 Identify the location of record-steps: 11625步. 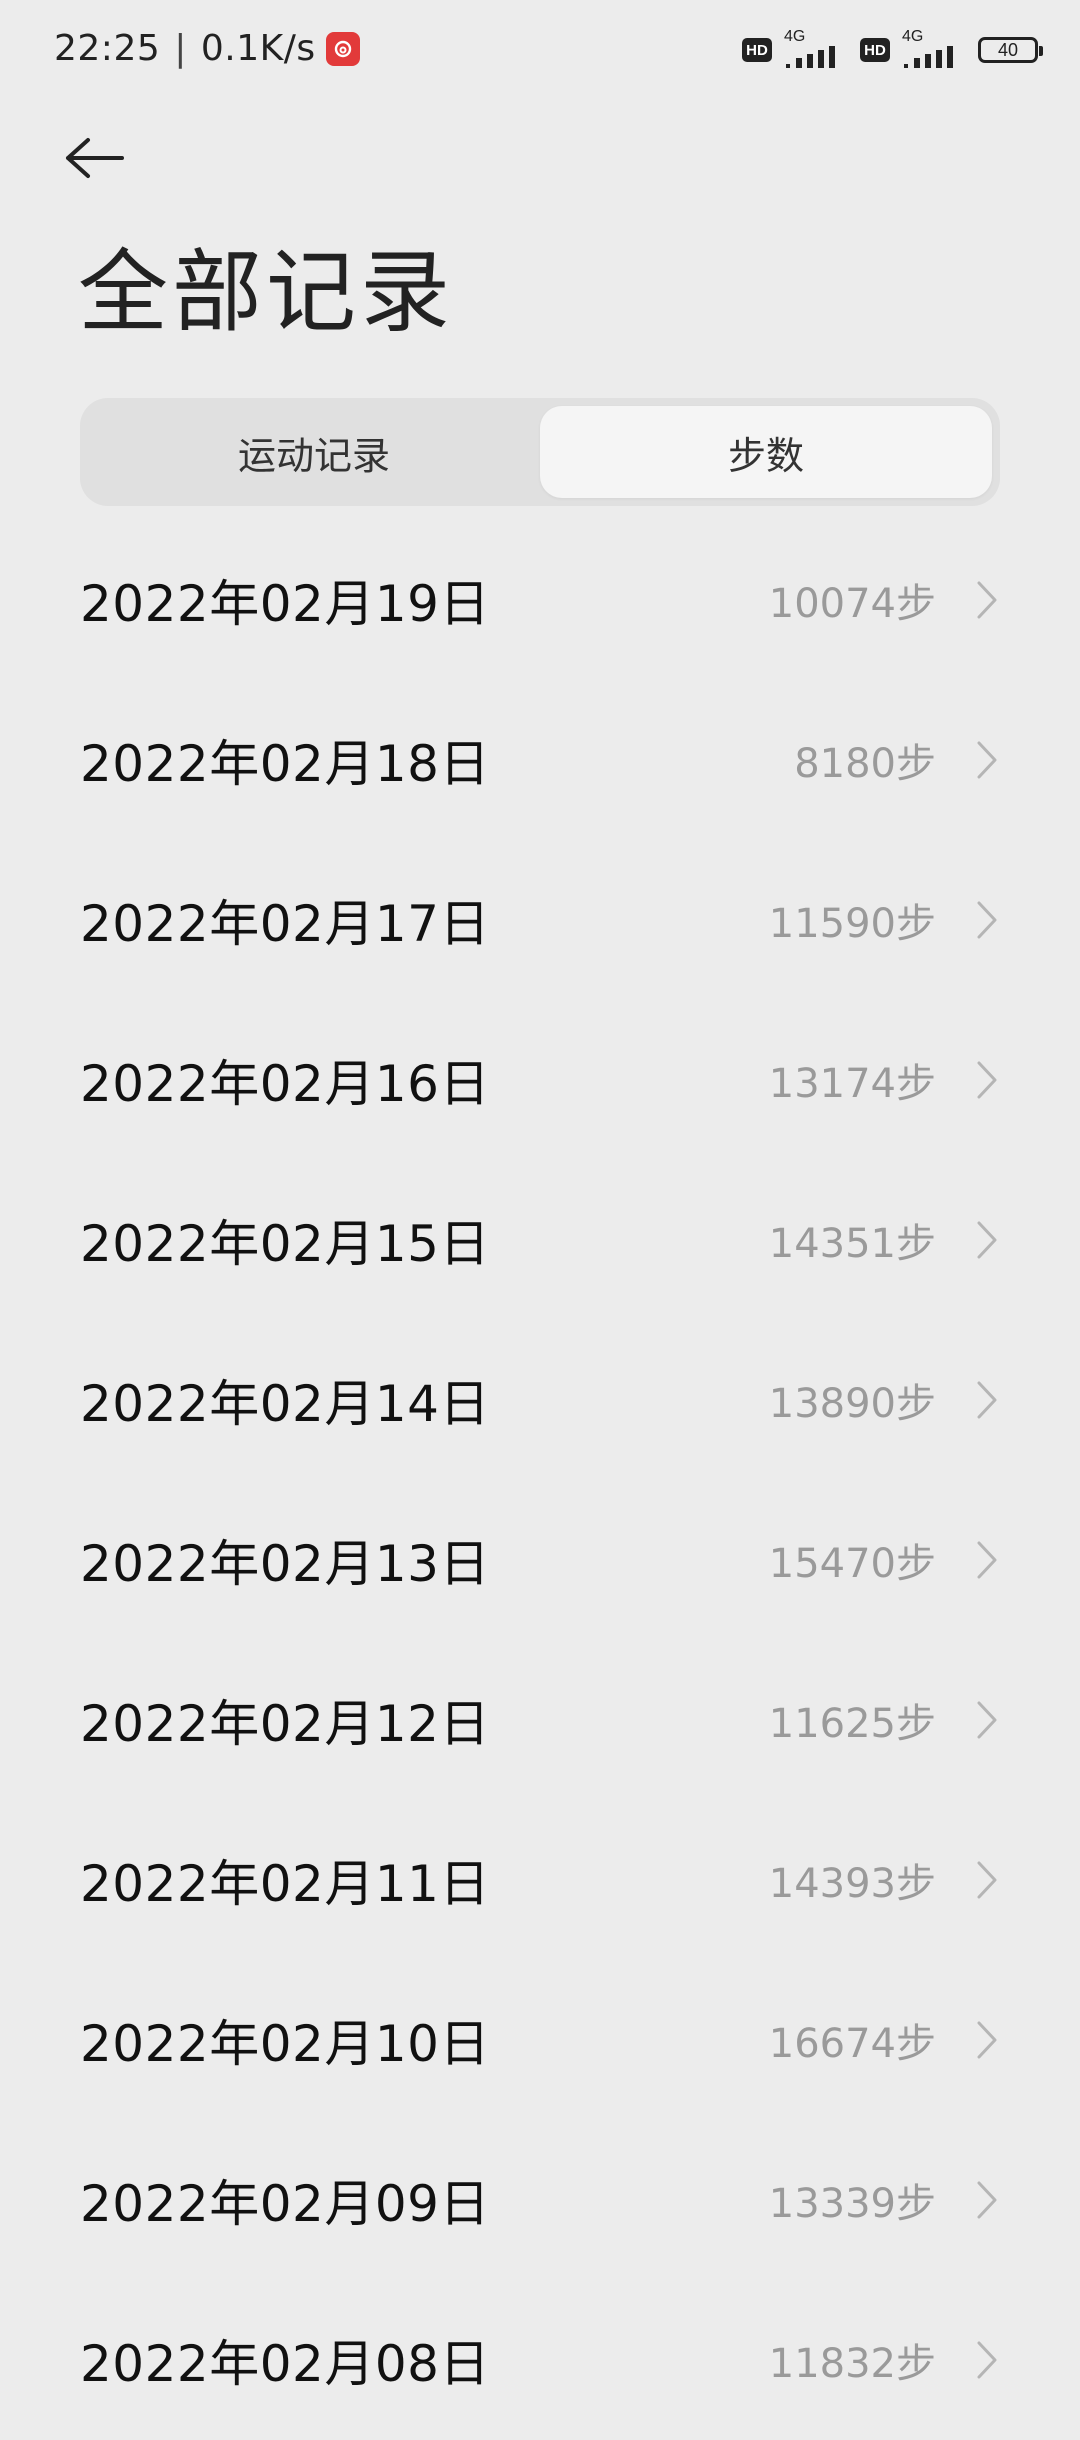
(852, 1724).